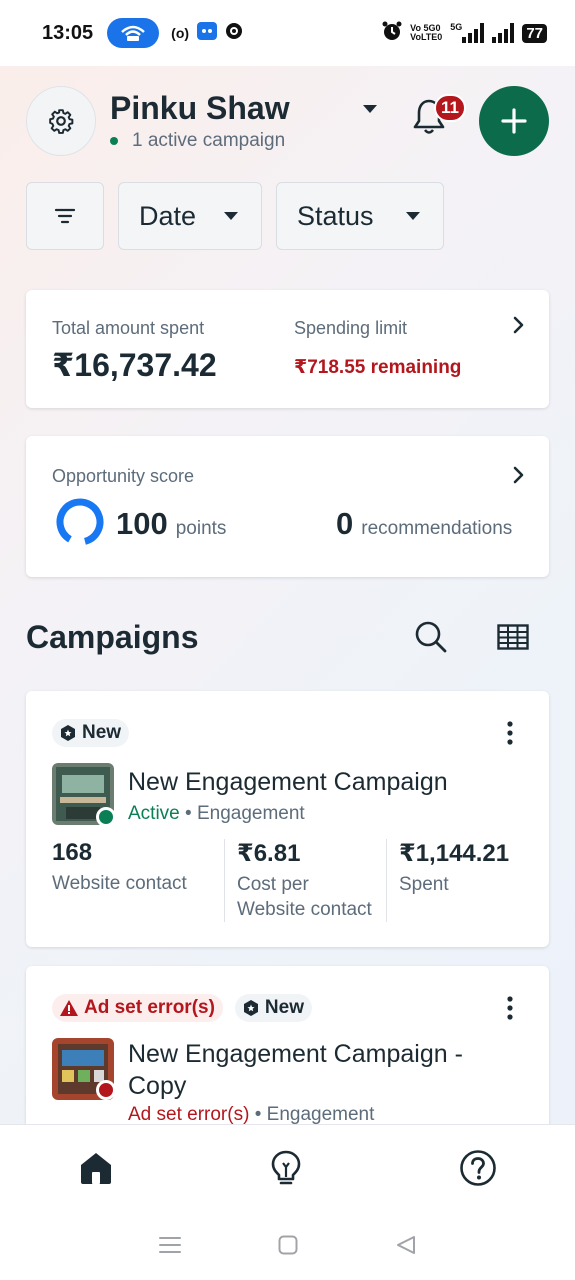 The width and height of the screenshot is (575, 1280). Describe the element at coordinates (461, 880) in the screenshot. I see `metric-spent: ₹1,144.21 Spent` at that location.